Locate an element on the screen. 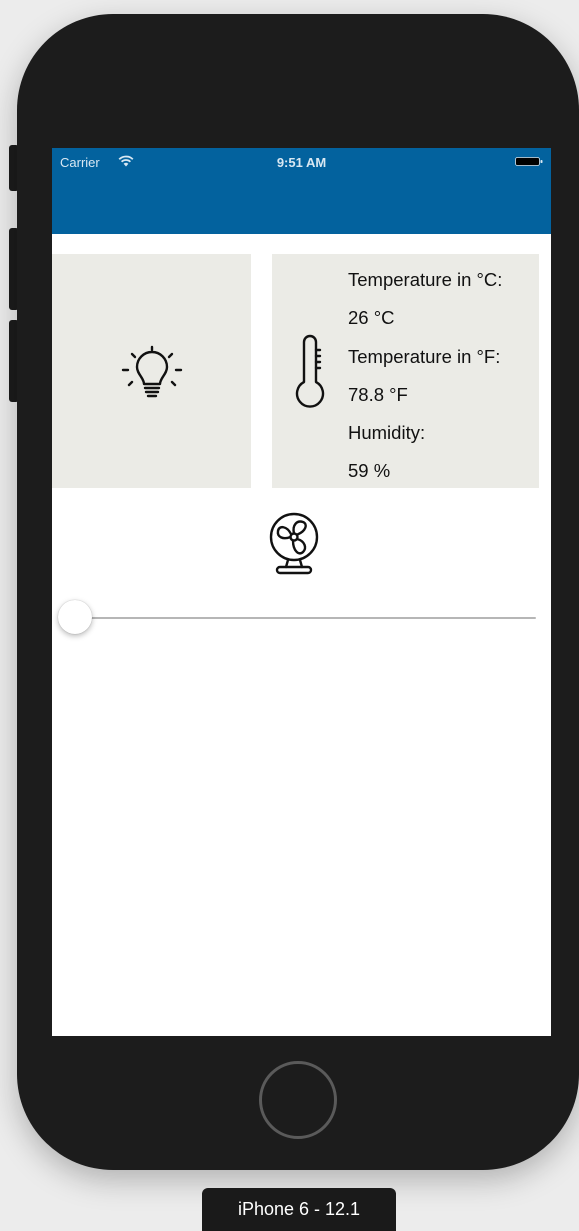 This screenshot has height=1231, width=579. device-label: iPhone 6 - 12.1 is located at coordinates (299, 1209).